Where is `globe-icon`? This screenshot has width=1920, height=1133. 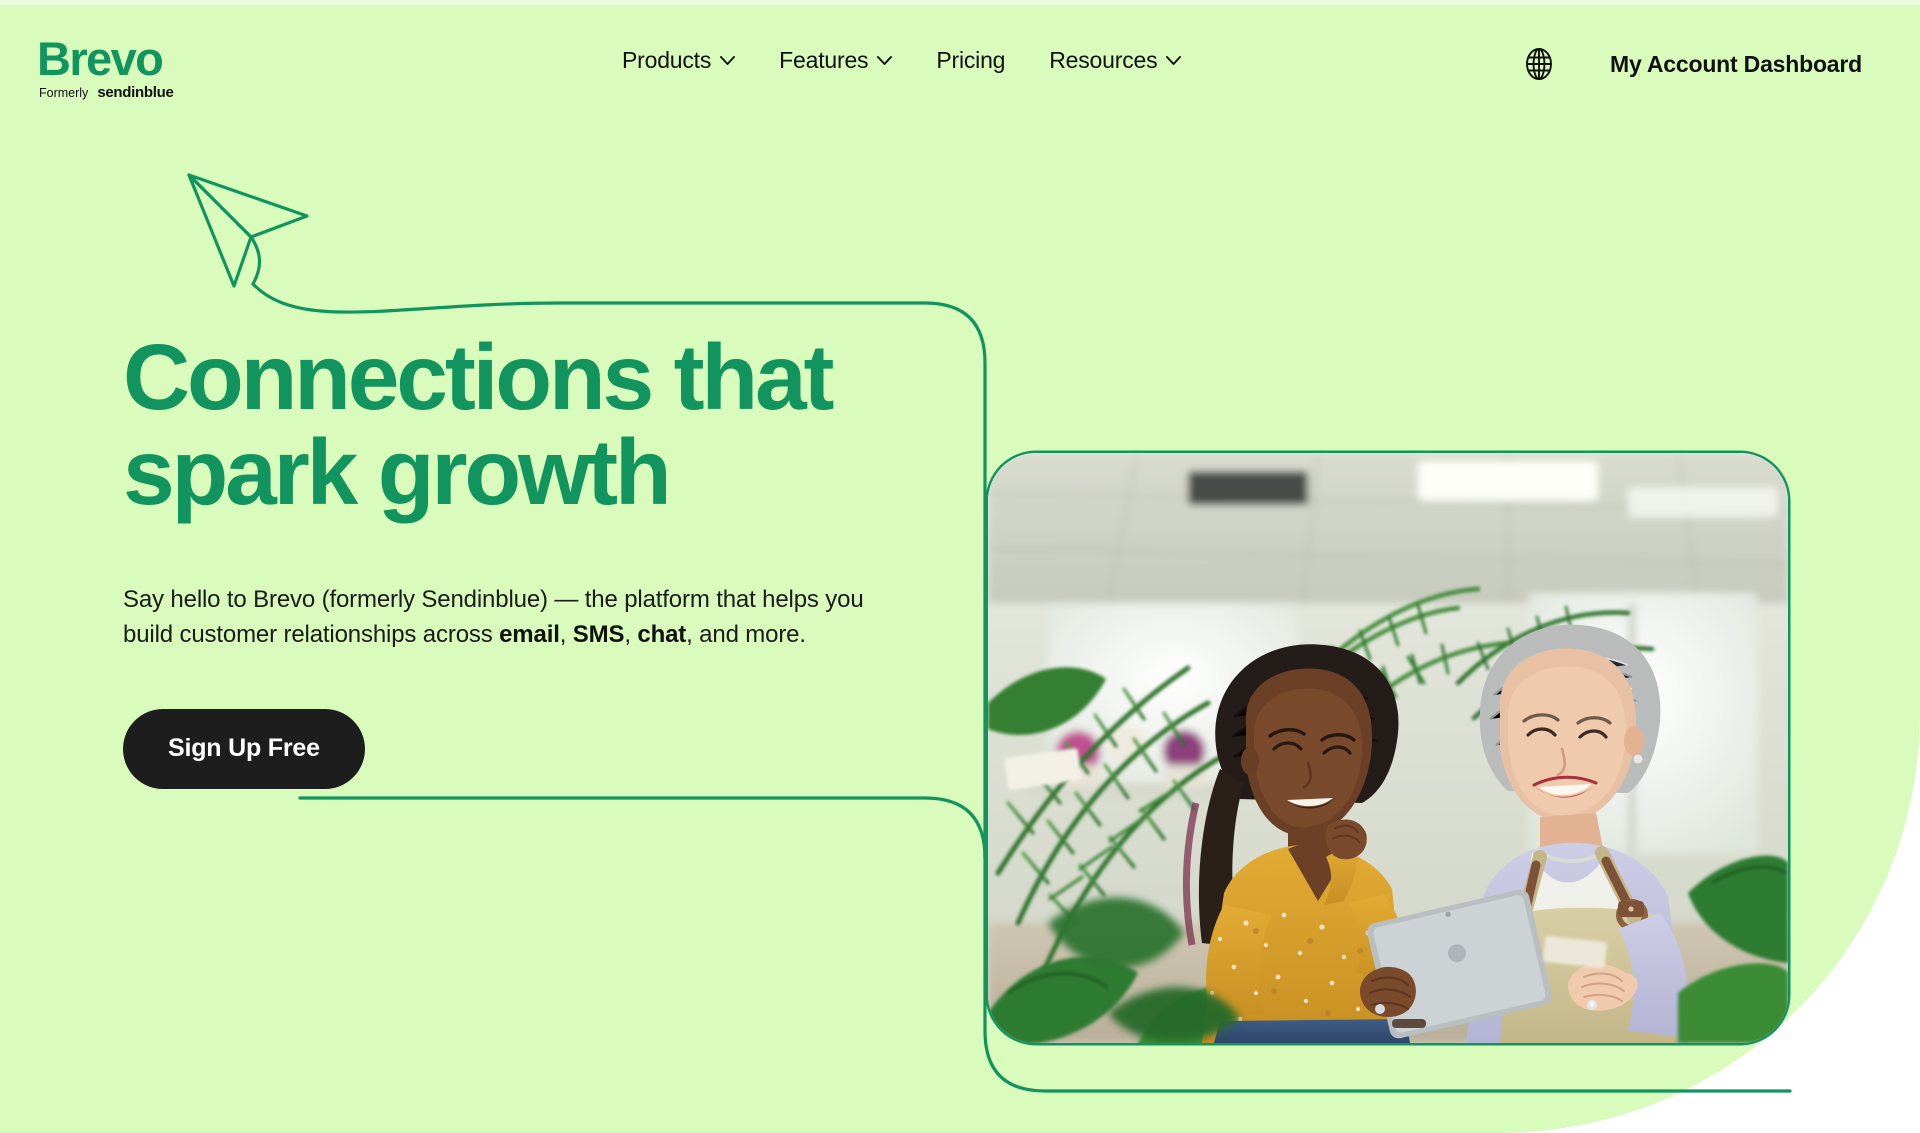
globe-icon is located at coordinates (1539, 64).